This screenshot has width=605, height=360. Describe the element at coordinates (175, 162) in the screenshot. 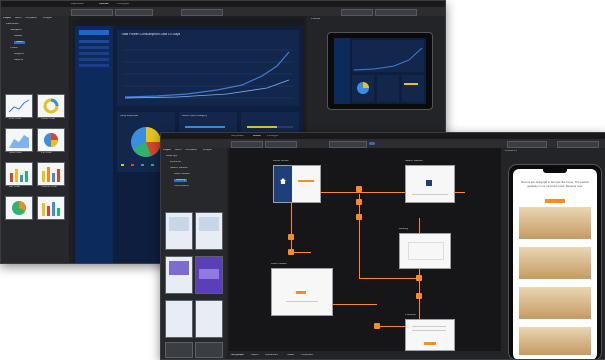

I see `tree-item: Welcome` at that location.